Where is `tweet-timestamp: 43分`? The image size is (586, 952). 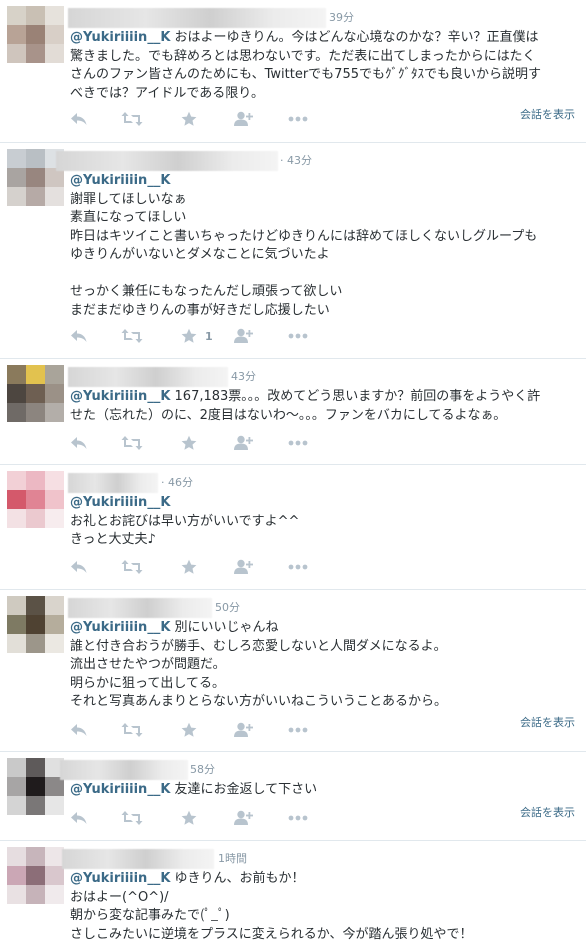
tweet-timestamp: 43分 is located at coordinates (243, 376).